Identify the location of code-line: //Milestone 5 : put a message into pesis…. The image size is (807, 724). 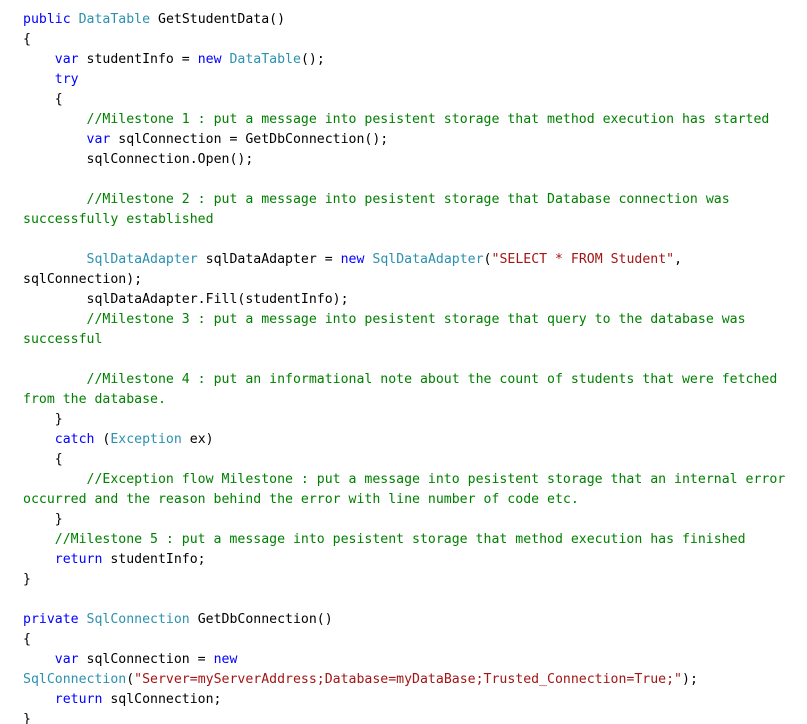
(403, 540).